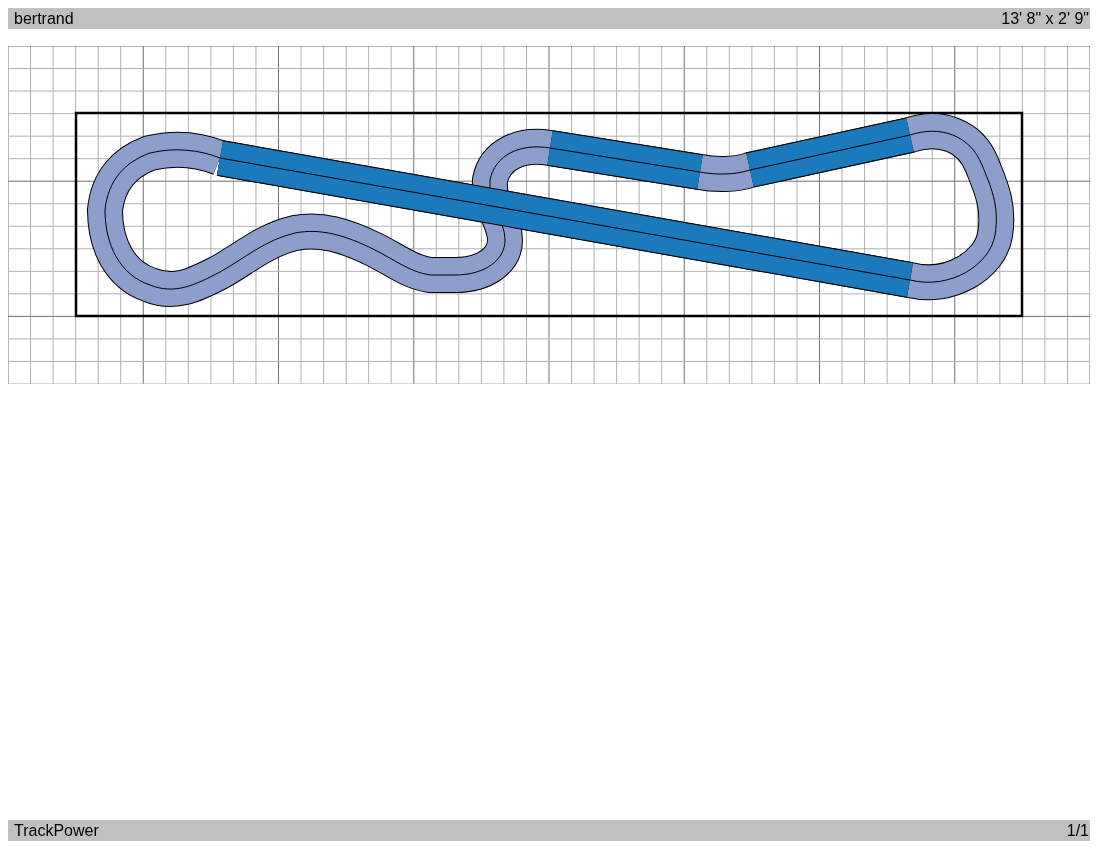 This screenshot has width=1098, height=850. What do you see at coordinates (56, 830) in the screenshot?
I see `app-name: TrackPower` at bounding box center [56, 830].